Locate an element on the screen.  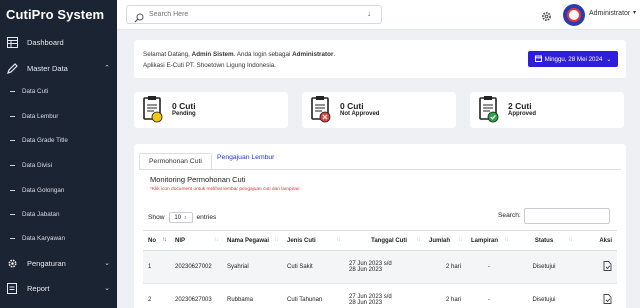
brand-logo: CutiPro System is located at coordinates (55, 14).